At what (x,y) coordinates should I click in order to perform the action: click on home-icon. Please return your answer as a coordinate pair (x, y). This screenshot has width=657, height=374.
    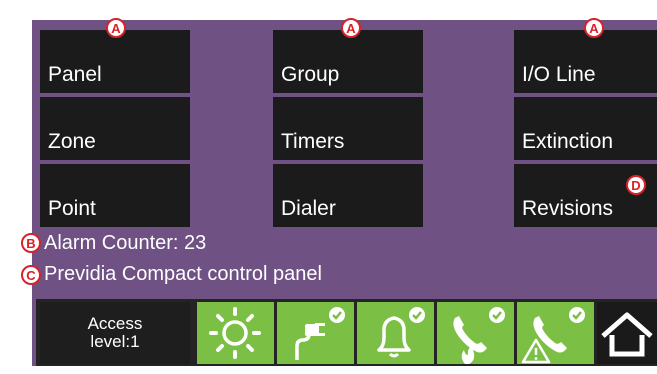
    Looking at the image, I should click on (627, 334).